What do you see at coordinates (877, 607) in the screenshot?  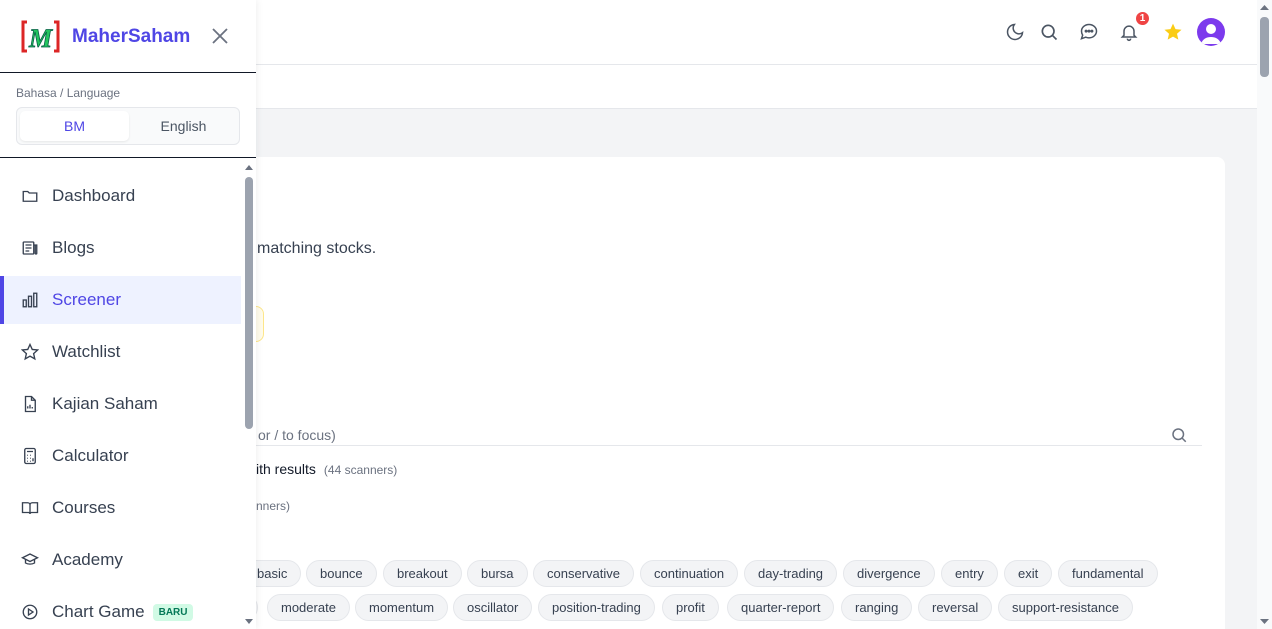 I see `tag-ranging: ranging` at bounding box center [877, 607].